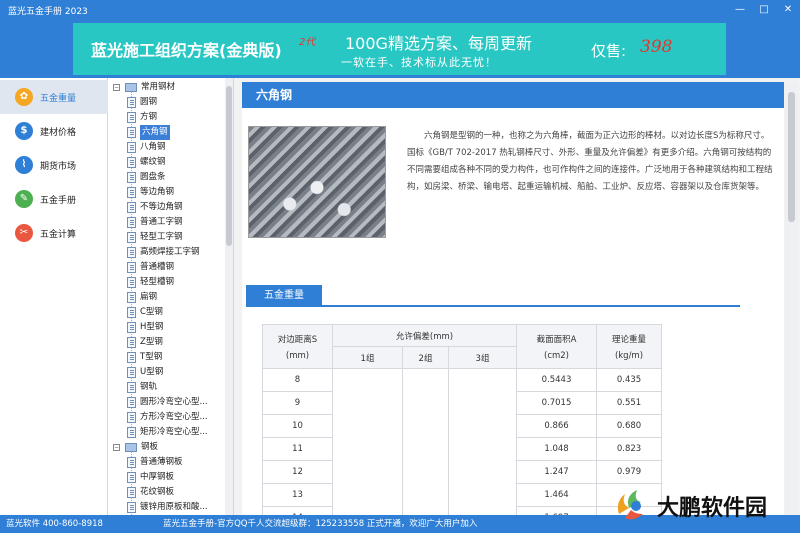  What do you see at coordinates (170, 372) in the screenshot?
I see `tree-item: U型钢` at bounding box center [170, 372].